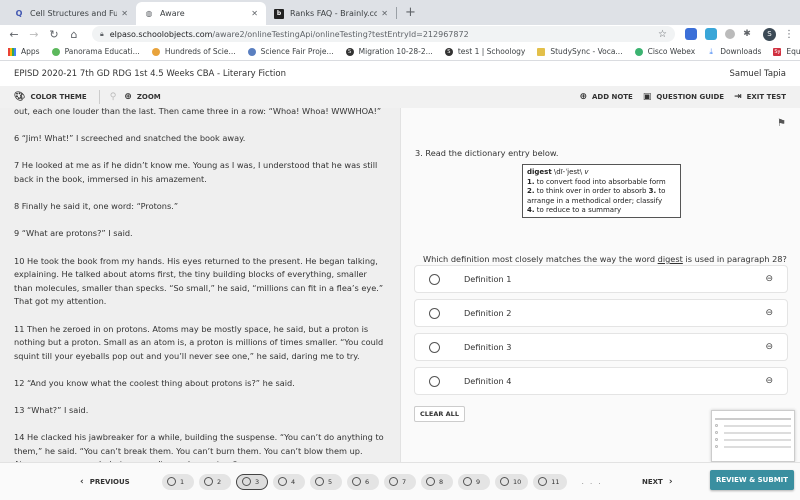 This screenshot has width=800, height=500. Describe the element at coordinates (601, 381) in the screenshot. I see `answer-option-4: Definition 4 ⊖` at that location.